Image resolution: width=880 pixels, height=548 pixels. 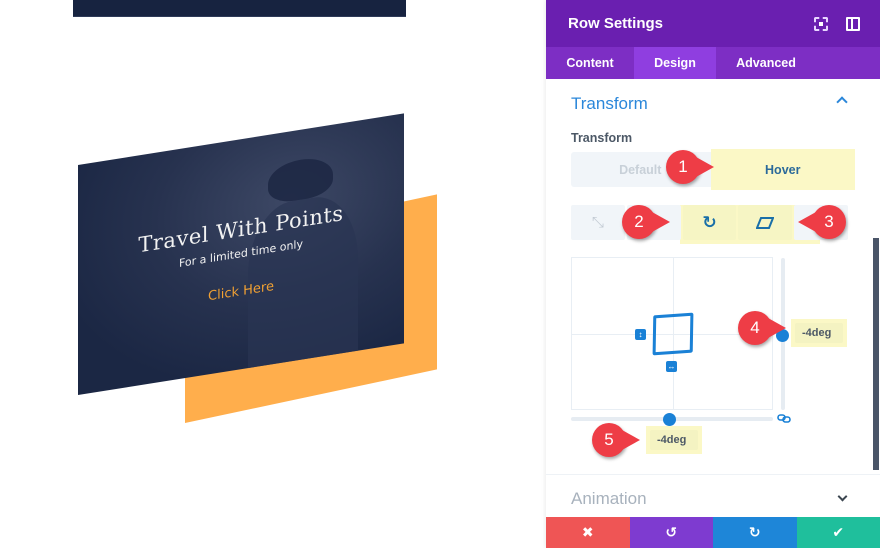 I want to click on redo-icon: ↻, so click(x=754, y=532).